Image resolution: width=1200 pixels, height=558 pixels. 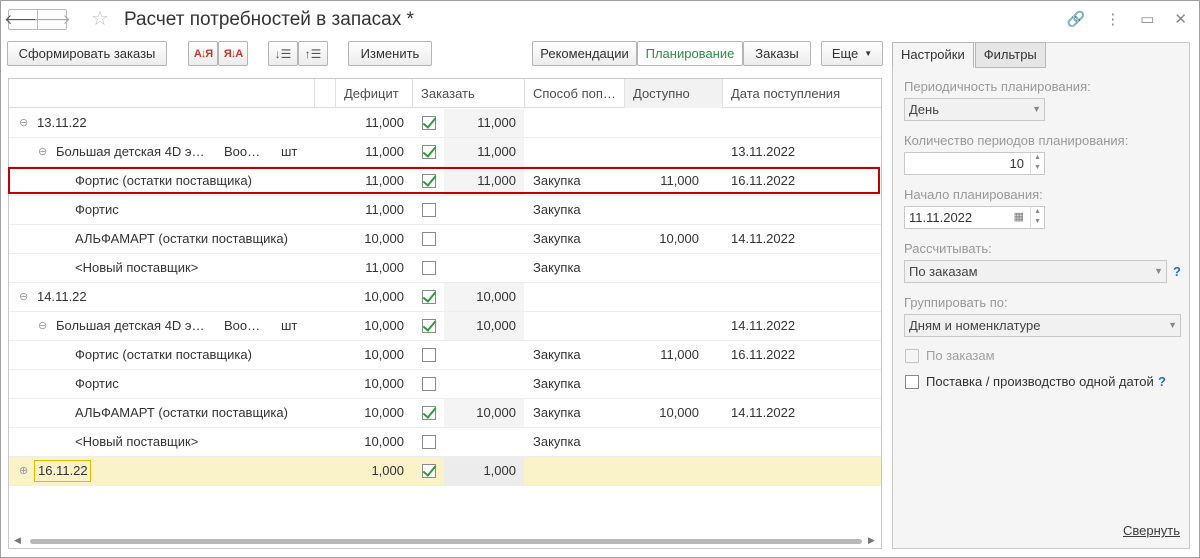 I want to click on table-row: ⊖ 14.11.22 10,000 10,000, so click(x=445, y=297).